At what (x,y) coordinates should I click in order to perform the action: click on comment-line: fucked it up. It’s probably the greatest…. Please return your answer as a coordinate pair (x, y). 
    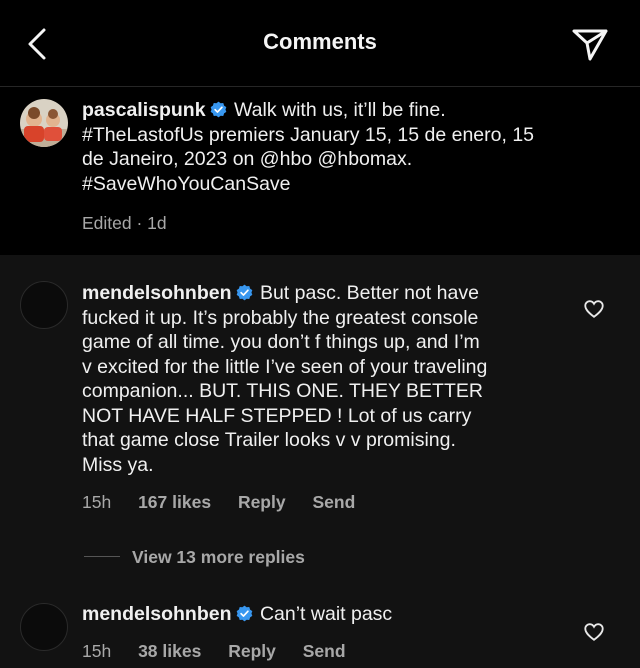
    Looking at the image, I should click on (280, 317).